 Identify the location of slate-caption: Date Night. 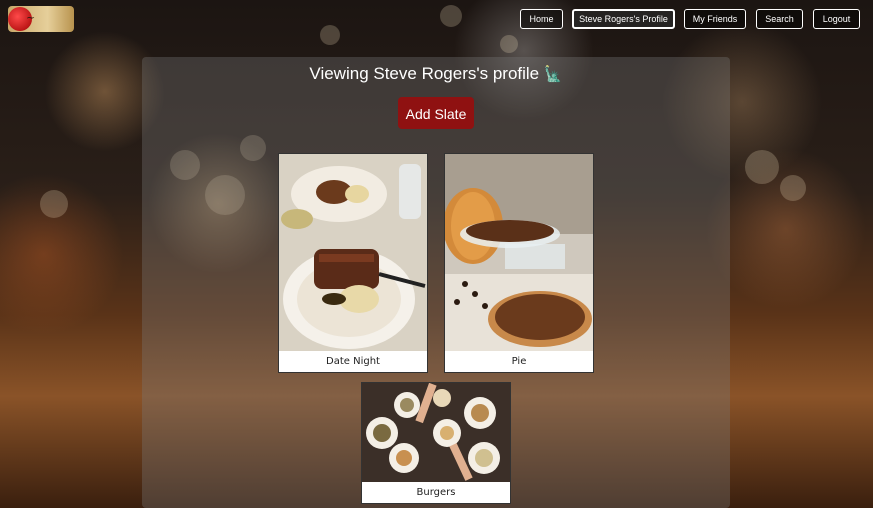
(353, 361).